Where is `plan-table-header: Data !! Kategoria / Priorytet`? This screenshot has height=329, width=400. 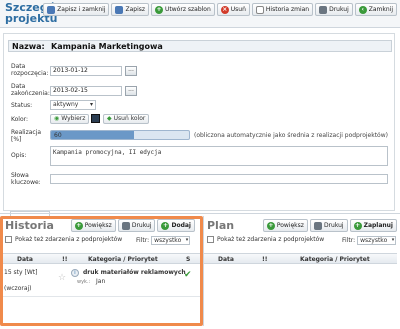
plan-table-header: Data !! Kategoria / Priorytet is located at coordinates (300, 258).